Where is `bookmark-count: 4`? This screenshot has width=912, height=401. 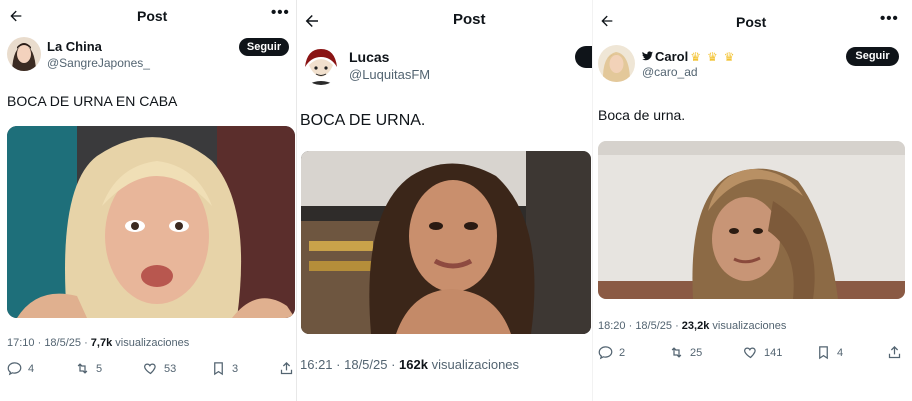
bookmark-count: 4 is located at coordinates (840, 352).